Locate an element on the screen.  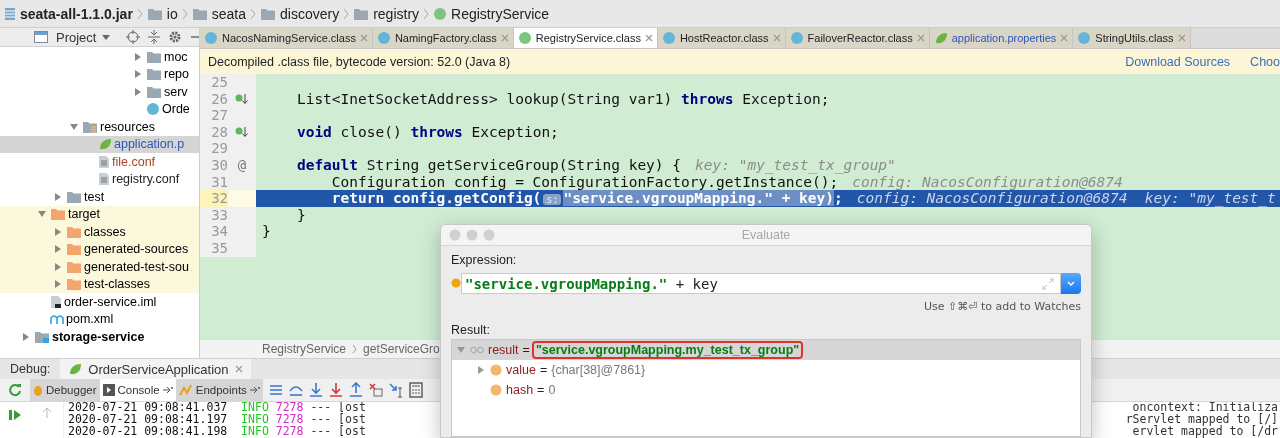
breadcrumb-item: io is located at coordinates (162, 13).